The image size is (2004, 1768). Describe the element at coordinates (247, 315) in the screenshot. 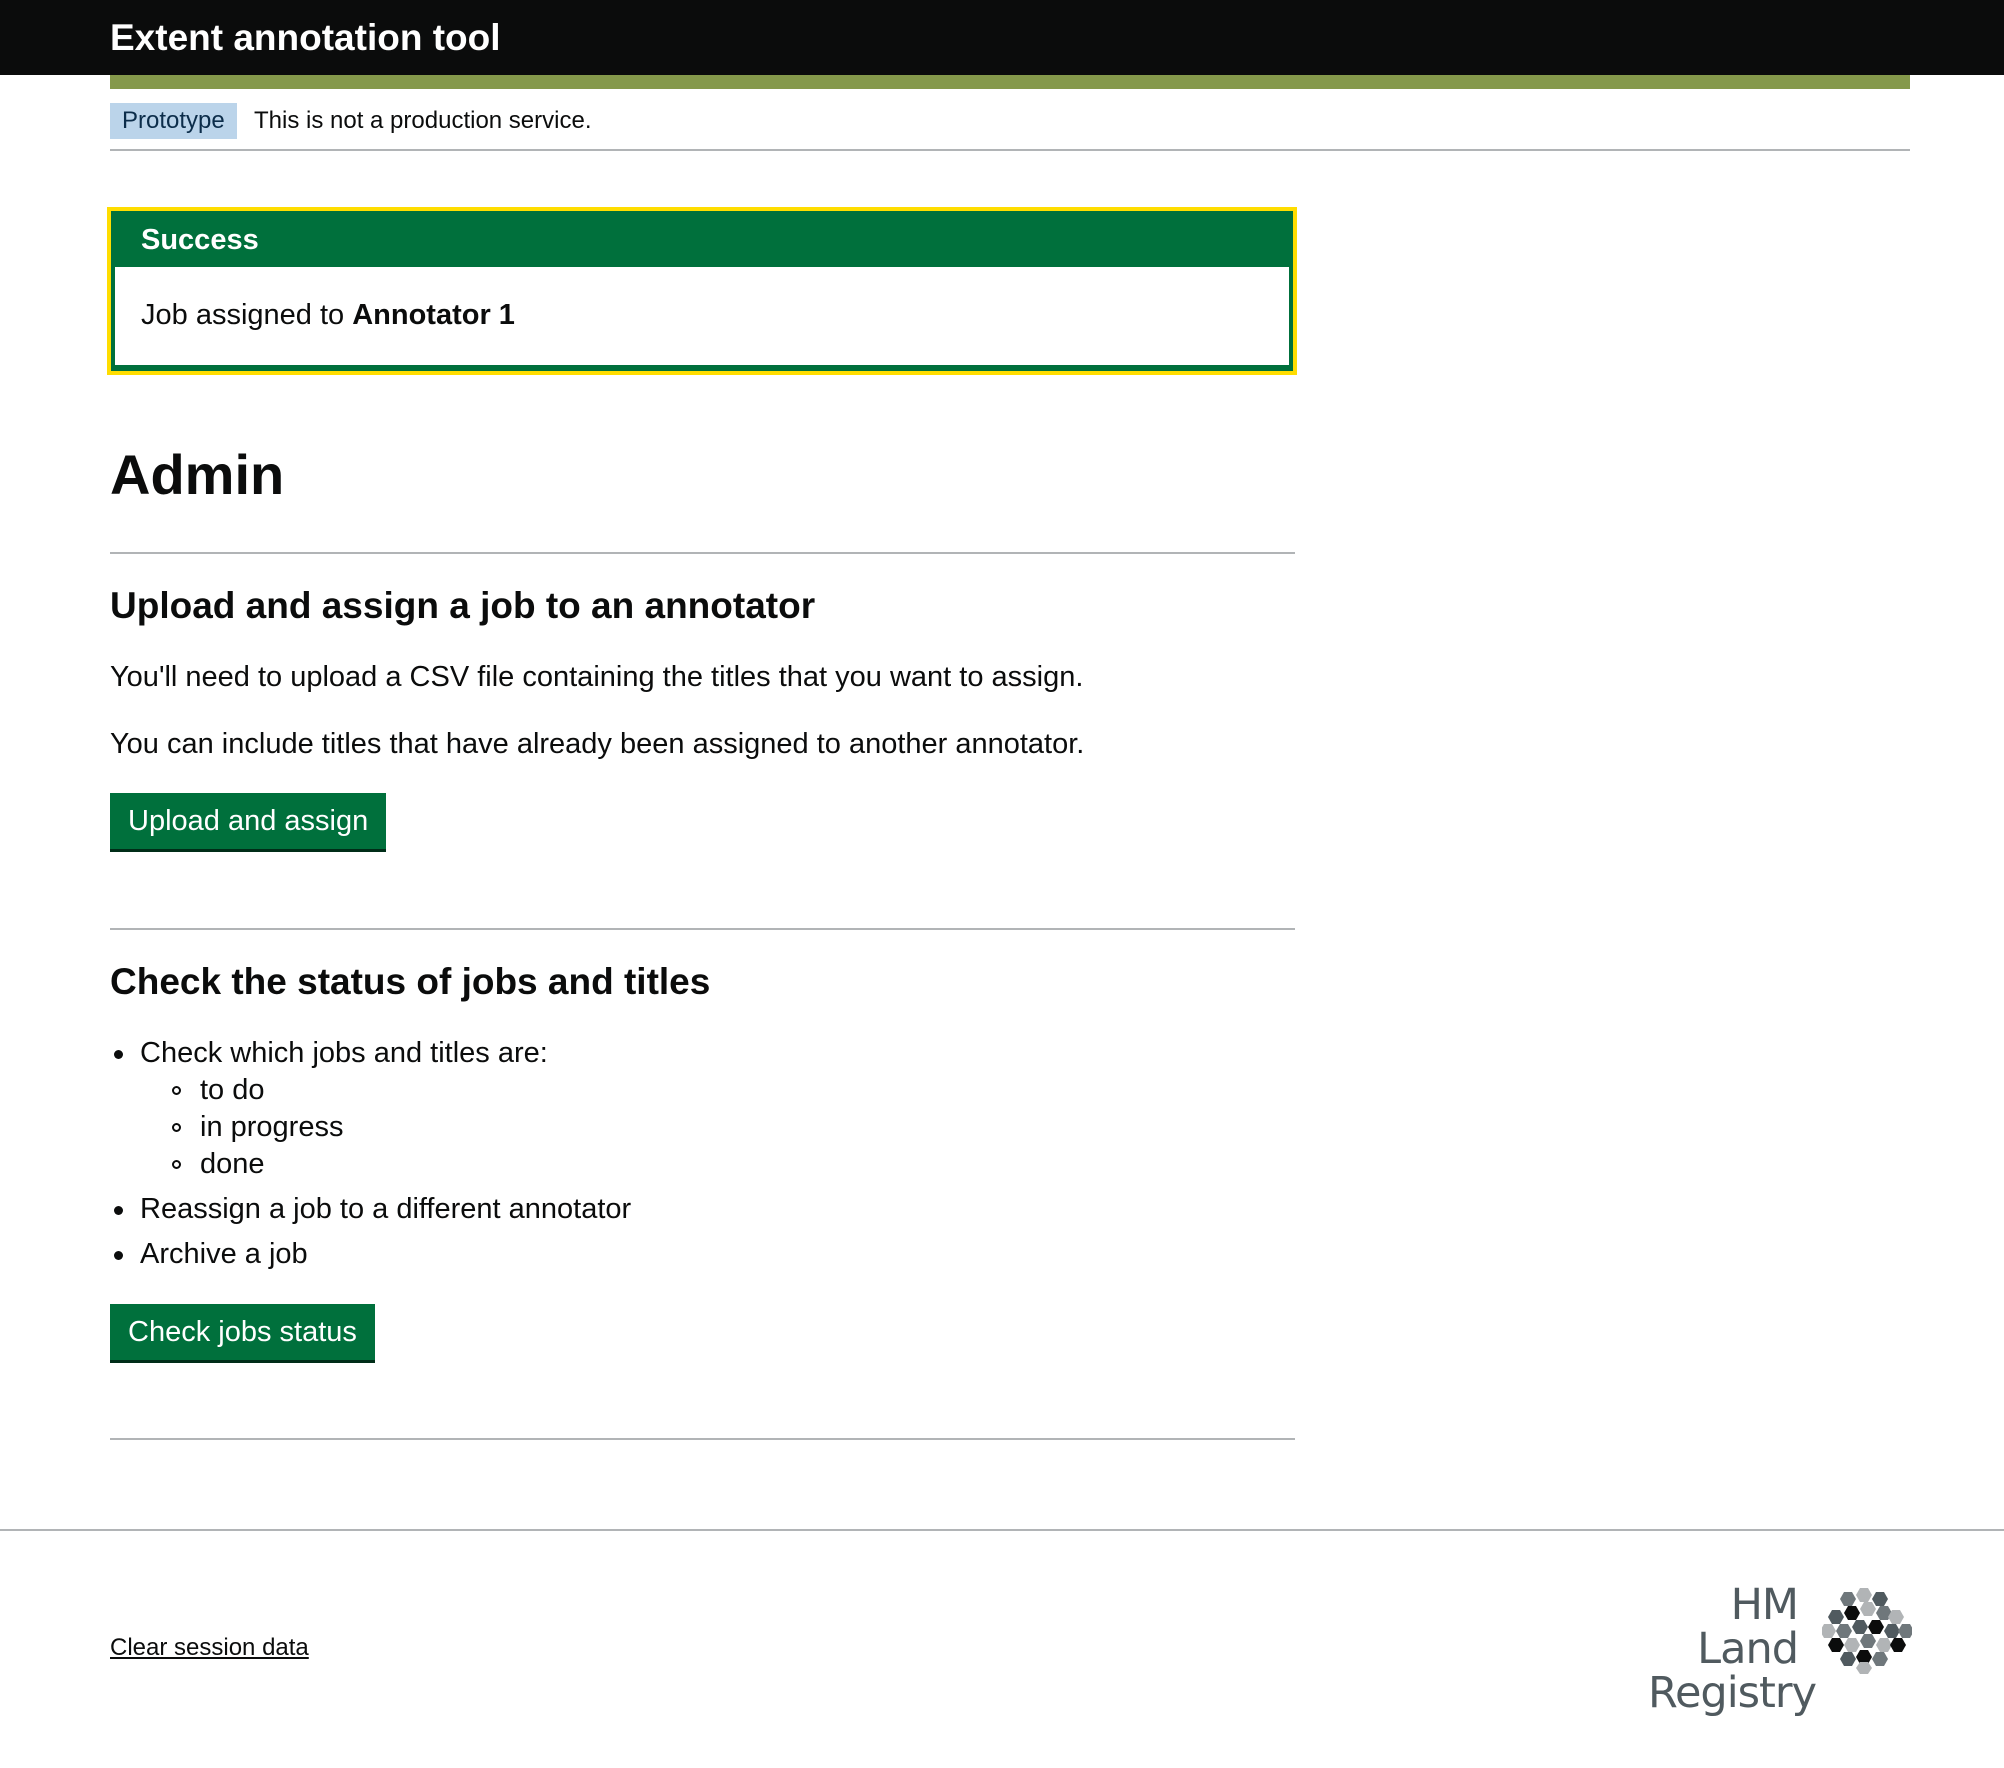

I see `notification-message-prefix: Job assigned to` at that location.